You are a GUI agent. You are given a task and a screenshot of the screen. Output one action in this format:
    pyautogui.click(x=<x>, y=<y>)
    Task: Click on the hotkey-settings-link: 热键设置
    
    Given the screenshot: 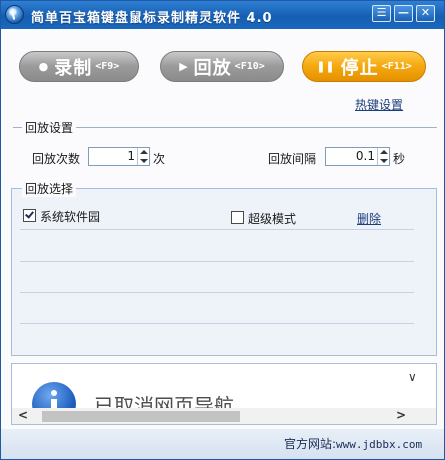 What is the action you would take?
    pyautogui.click(x=379, y=104)
    